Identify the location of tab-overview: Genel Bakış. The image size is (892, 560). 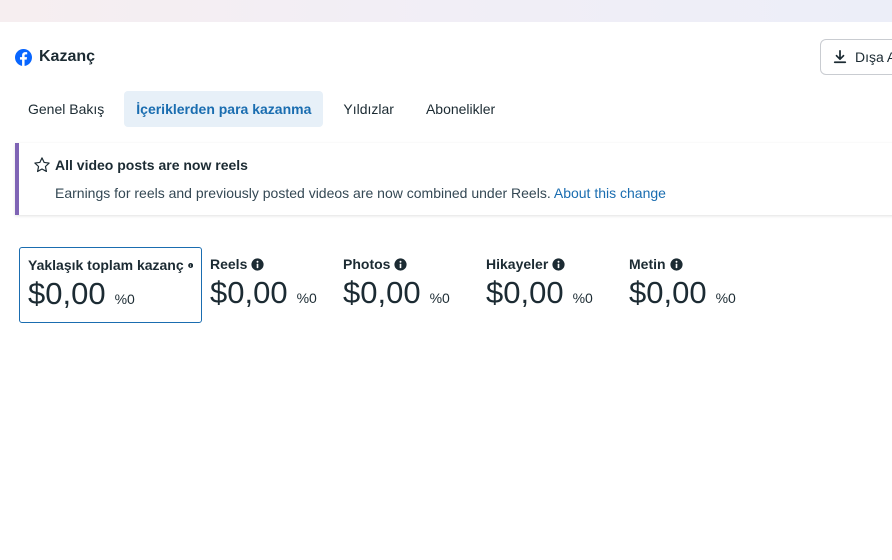
(66, 109).